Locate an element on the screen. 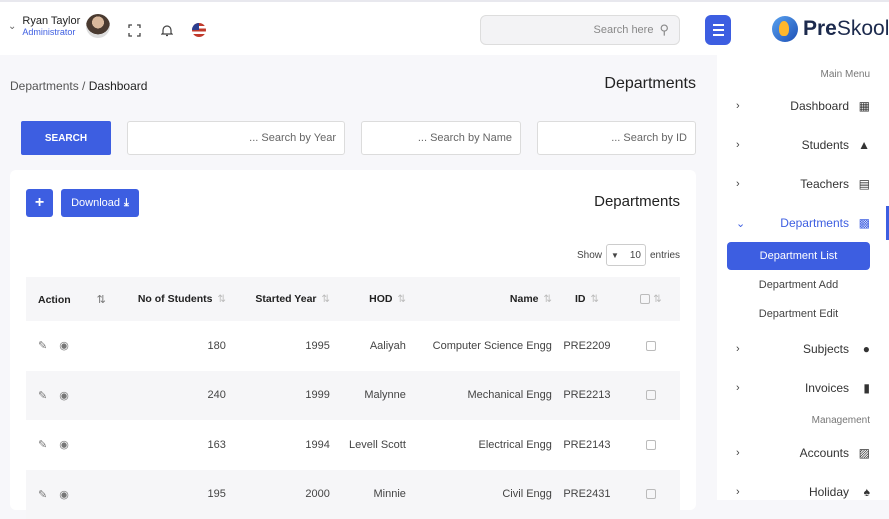 This screenshot has height=519, width=889. sidebar-item-holiday: › Holiday ♠ is located at coordinates (803, 492).